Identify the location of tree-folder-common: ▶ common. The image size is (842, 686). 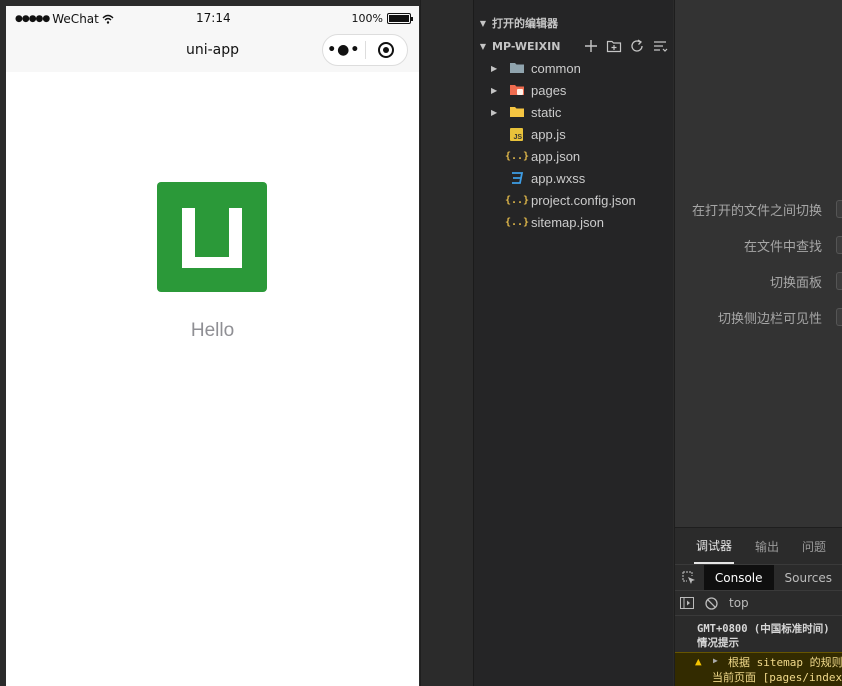
(574, 68).